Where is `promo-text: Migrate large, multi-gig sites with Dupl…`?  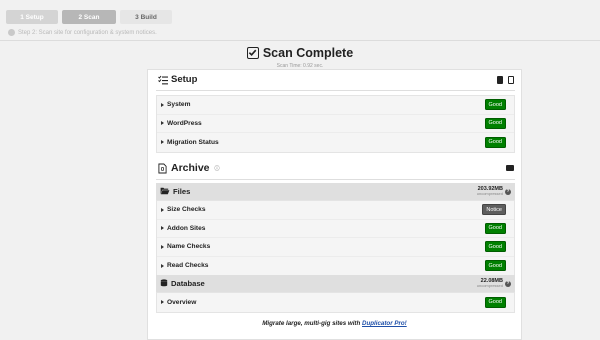
promo-text: Migrate large, multi-gig sites with Dupl… is located at coordinates (334, 323).